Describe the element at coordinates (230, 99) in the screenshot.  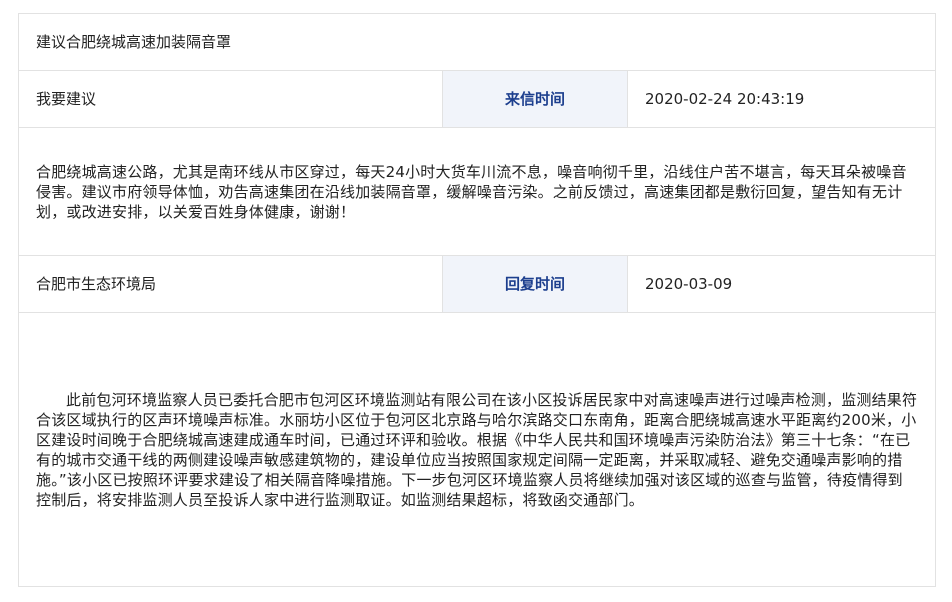
I see `letter-type: 我要建议` at that location.